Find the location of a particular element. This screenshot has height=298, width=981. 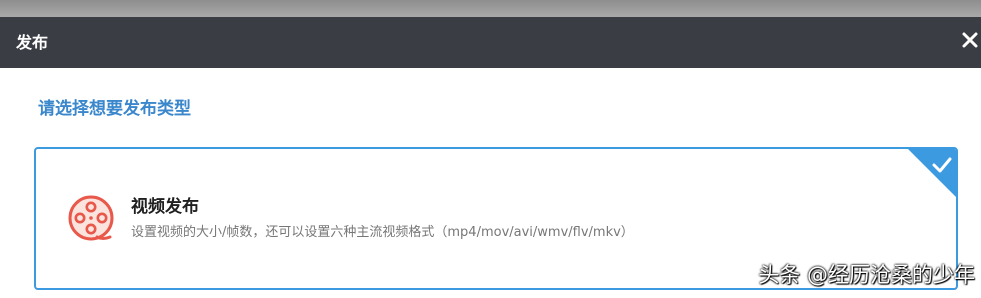

publish-type-prompt: 请选择想要发布类型 is located at coordinates (114, 109).